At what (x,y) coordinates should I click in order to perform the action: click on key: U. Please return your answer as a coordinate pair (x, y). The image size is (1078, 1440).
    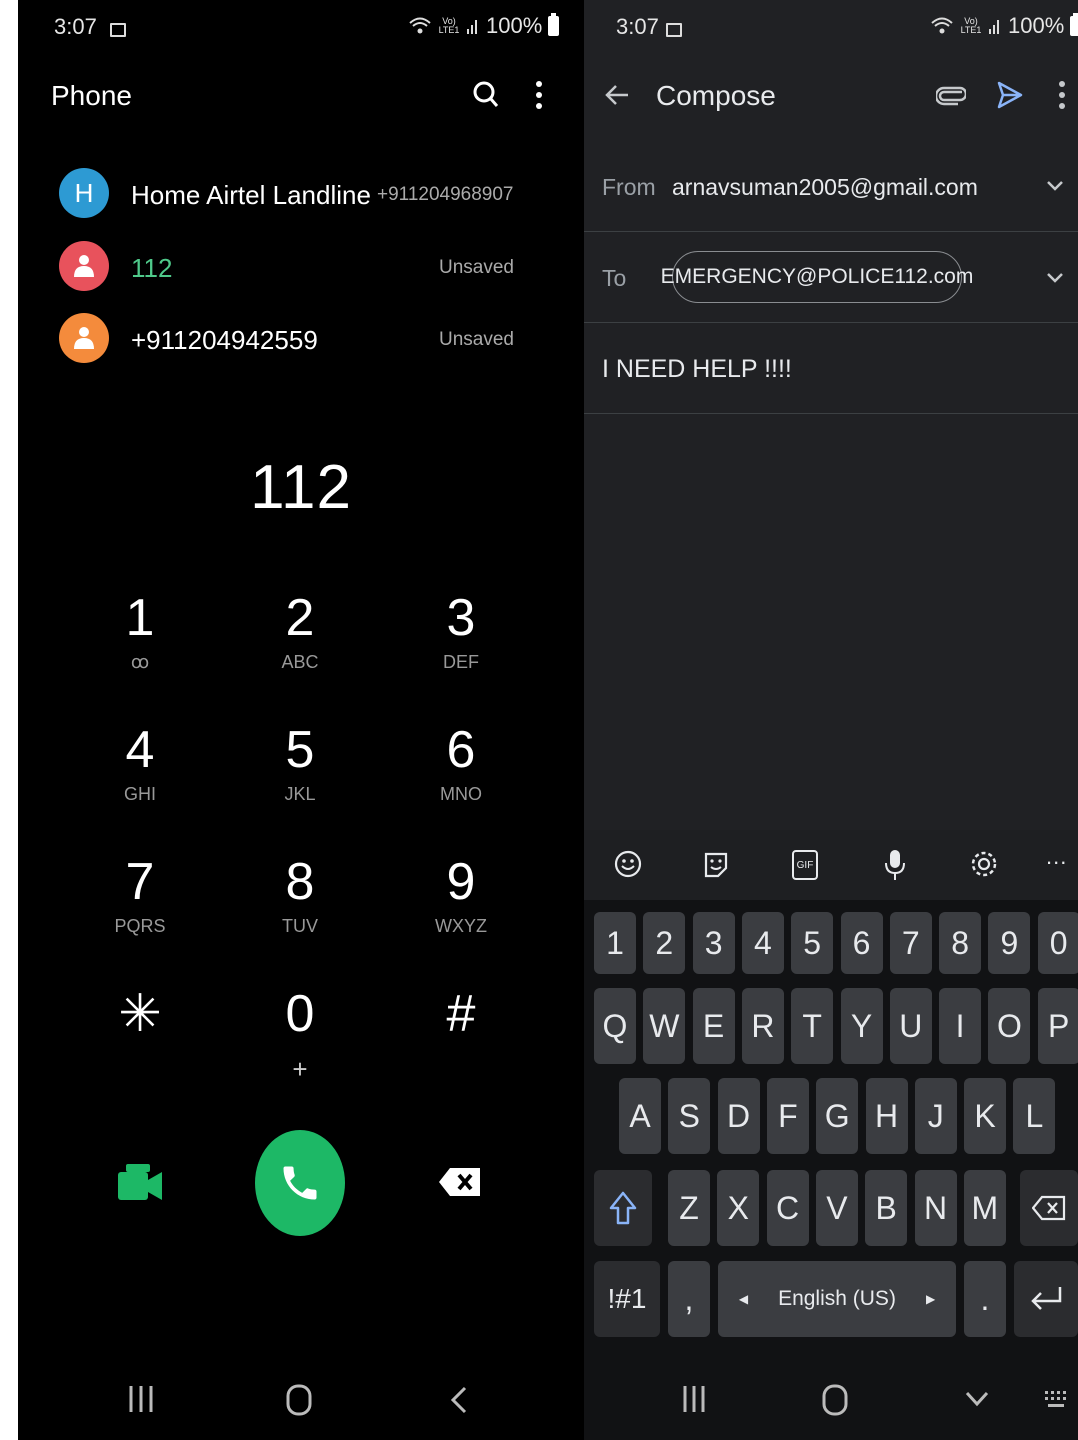
    Looking at the image, I should click on (910, 1026).